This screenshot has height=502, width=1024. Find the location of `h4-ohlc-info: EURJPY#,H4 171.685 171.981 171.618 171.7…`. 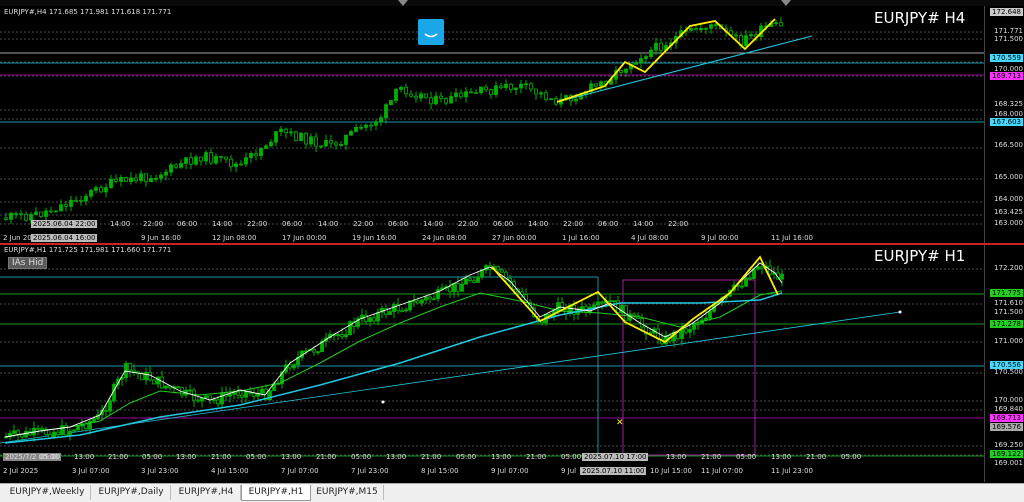

h4-ohlc-info: EURJPY#,H4 171.685 171.981 171.618 171.7… is located at coordinates (88, 12).